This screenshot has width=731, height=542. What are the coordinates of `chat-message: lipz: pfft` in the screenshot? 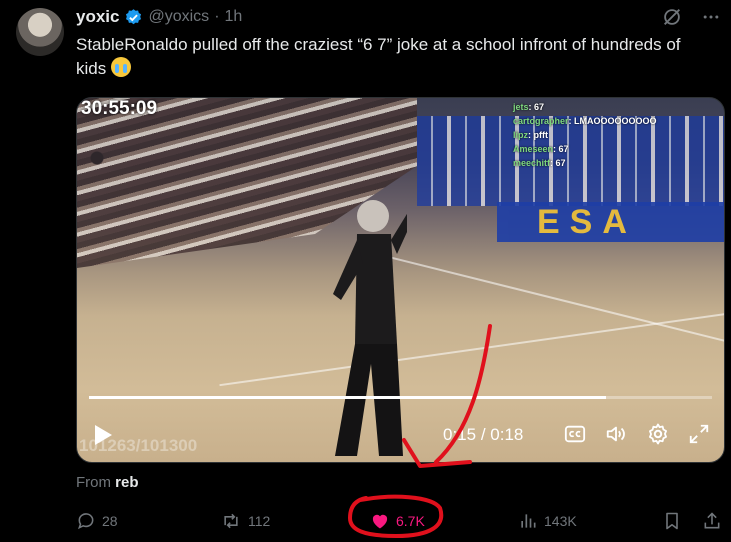 It's located at (530, 135).